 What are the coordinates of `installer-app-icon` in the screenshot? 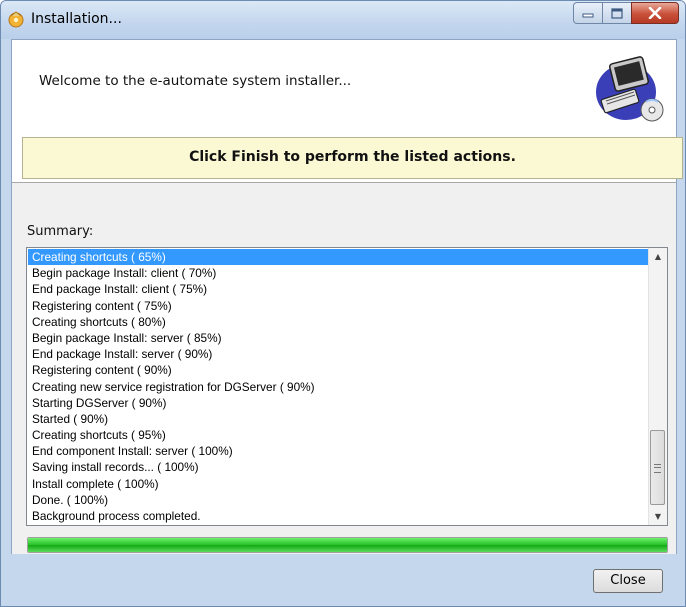 It's located at (16, 19).